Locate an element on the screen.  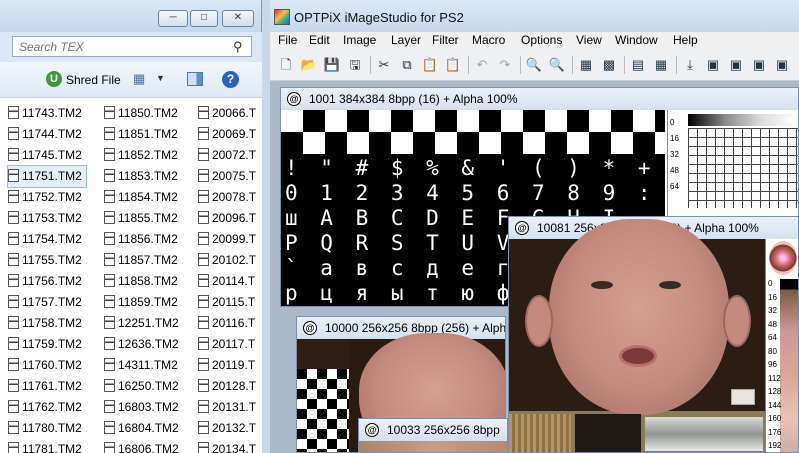
search-box: ⚲ is located at coordinates (132, 46).